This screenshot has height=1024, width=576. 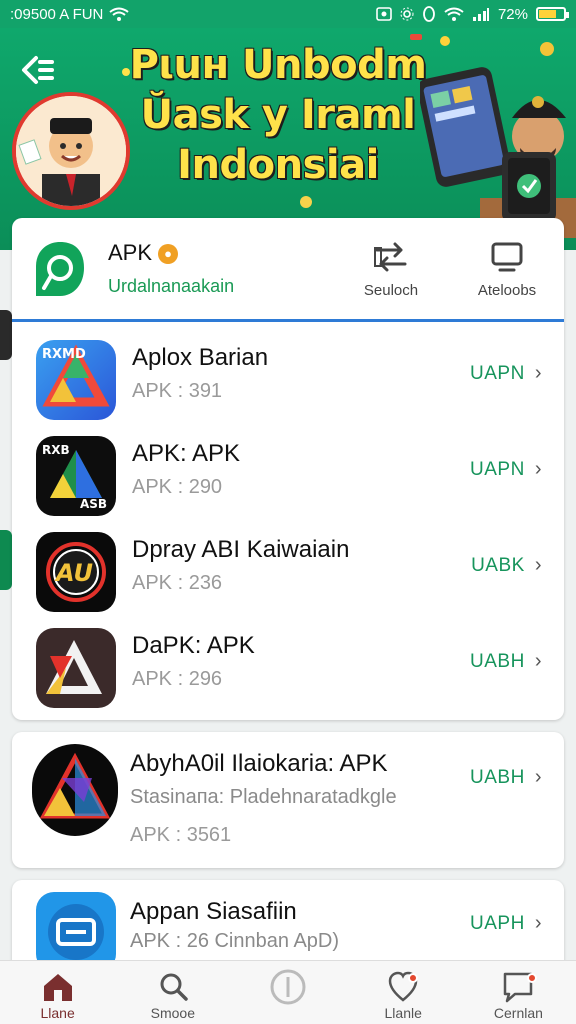 I want to click on background-peek, so click(x=6, y=500).